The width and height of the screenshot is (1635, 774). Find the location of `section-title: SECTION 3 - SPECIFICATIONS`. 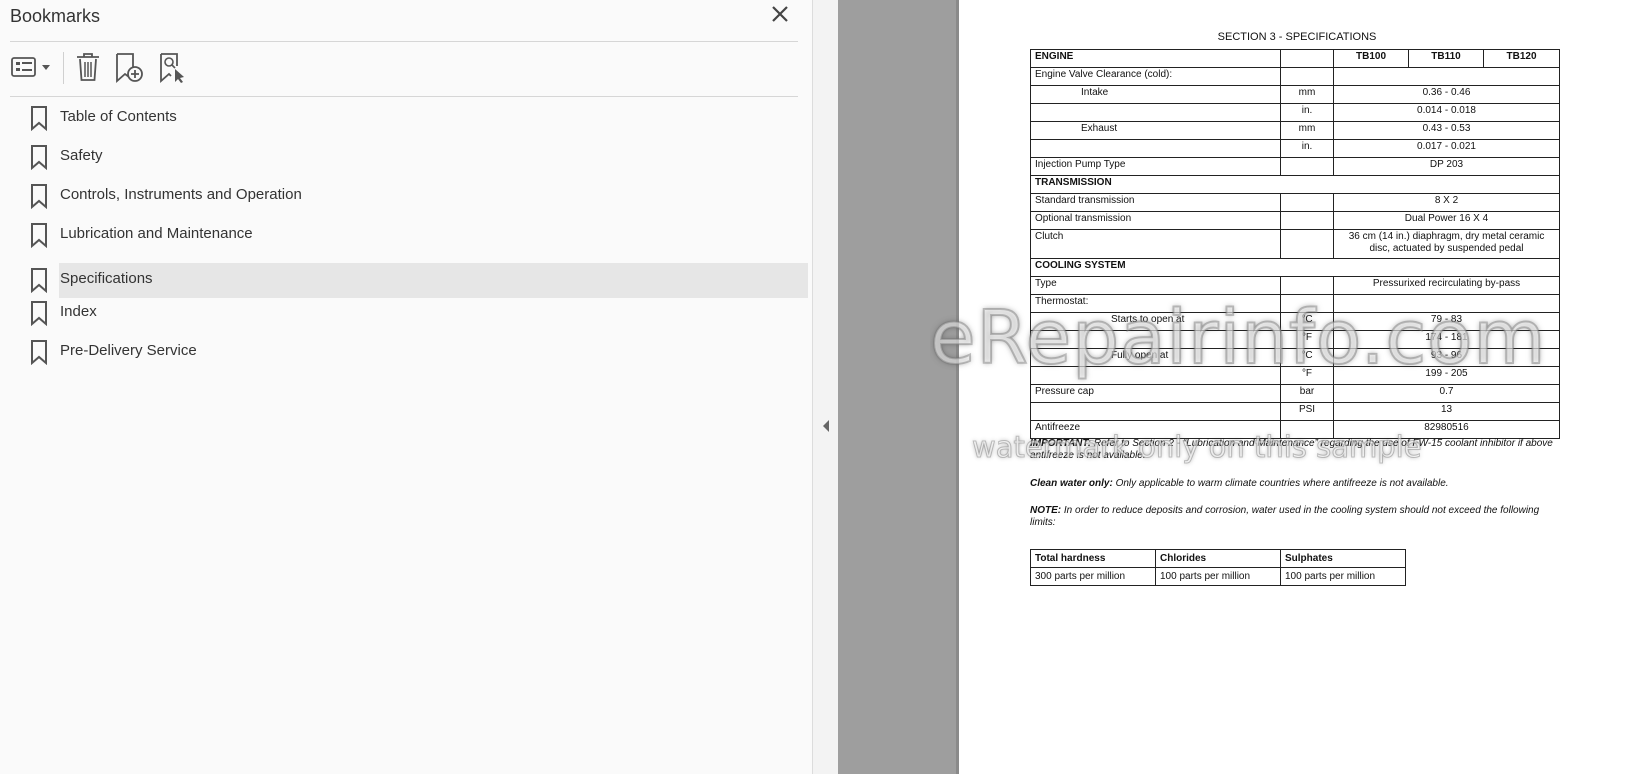

section-title: SECTION 3 - SPECIFICATIONS is located at coordinates (1297, 37).